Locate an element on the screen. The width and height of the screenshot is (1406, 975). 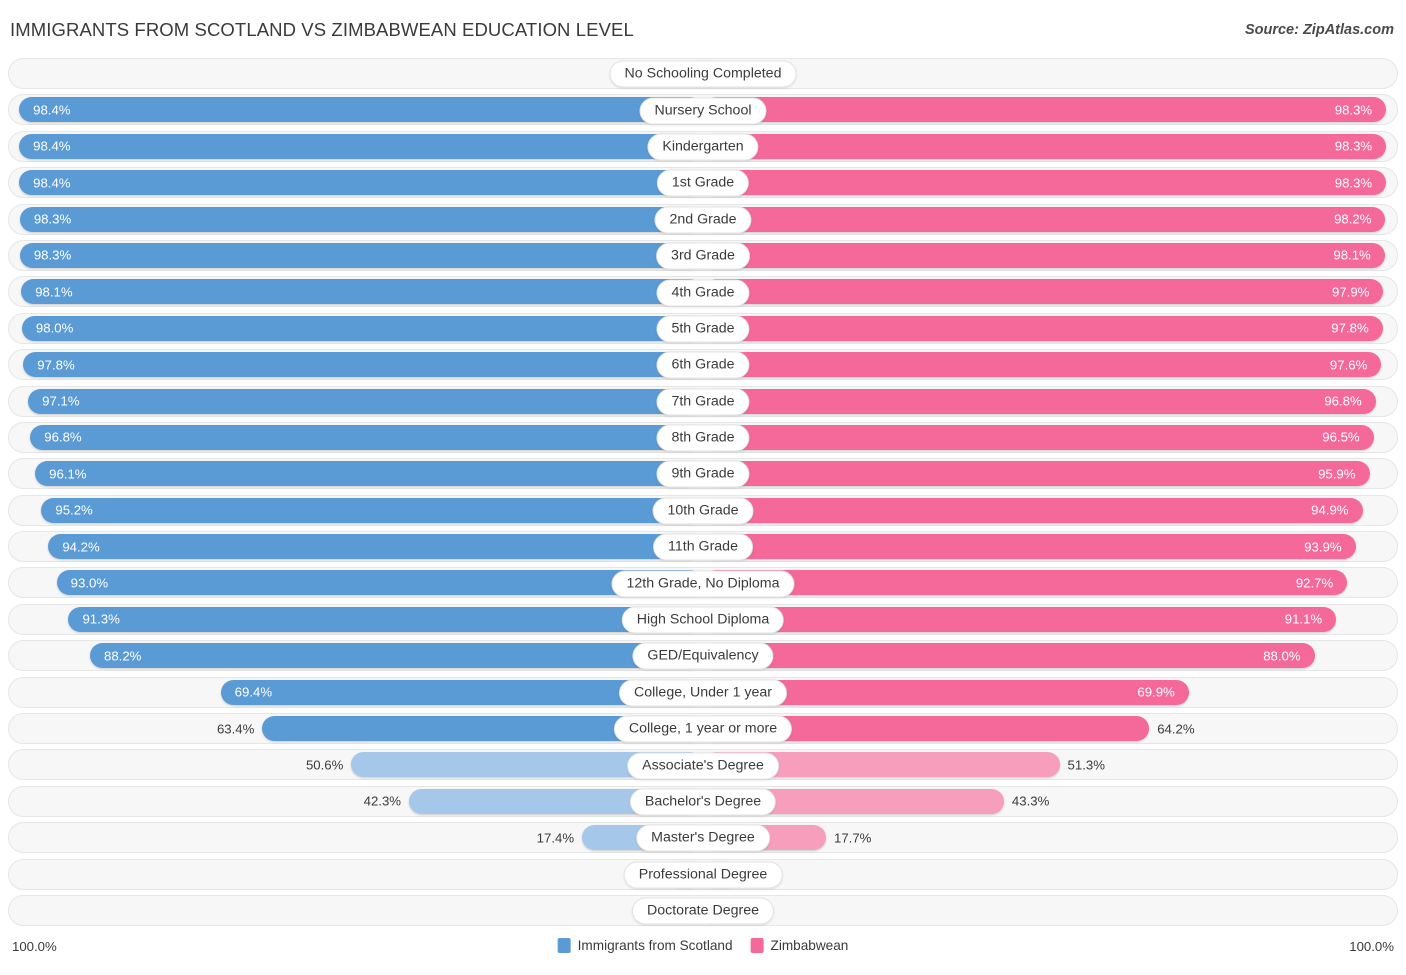
category-label: Kindergarten is located at coordinates (703, 147).